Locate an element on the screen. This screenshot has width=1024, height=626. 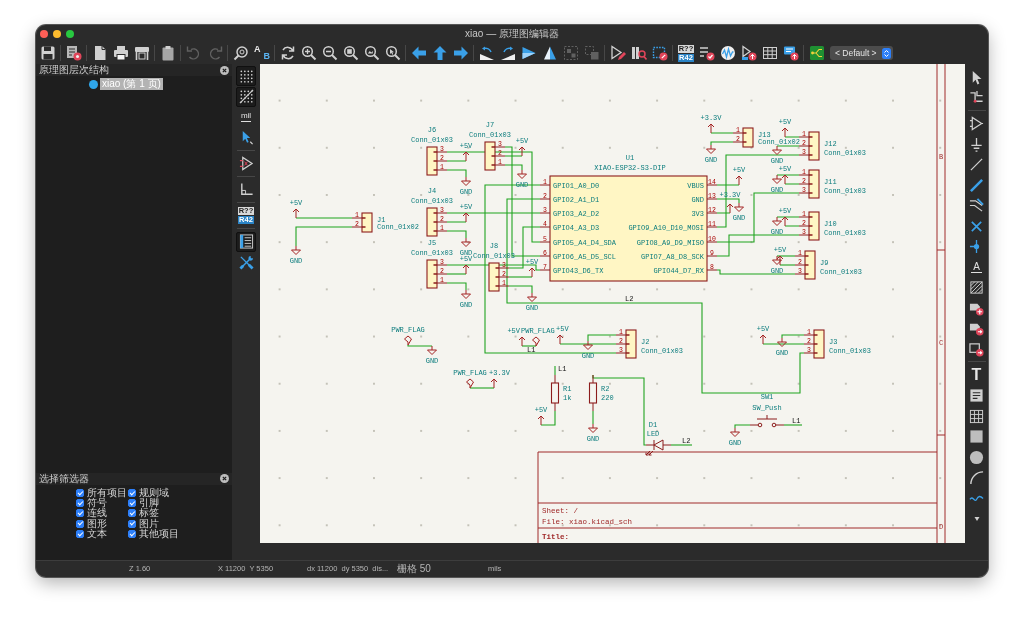
symbol-editor-button is located at coordinates (618, 53).